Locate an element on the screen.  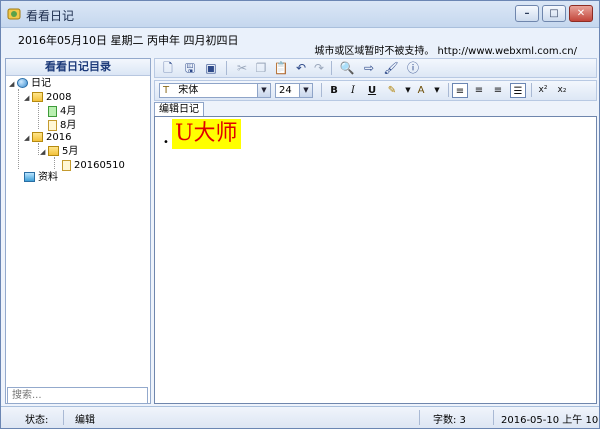
tree-item-2008: ◢ 2008 is located at coordinates (47, 98).